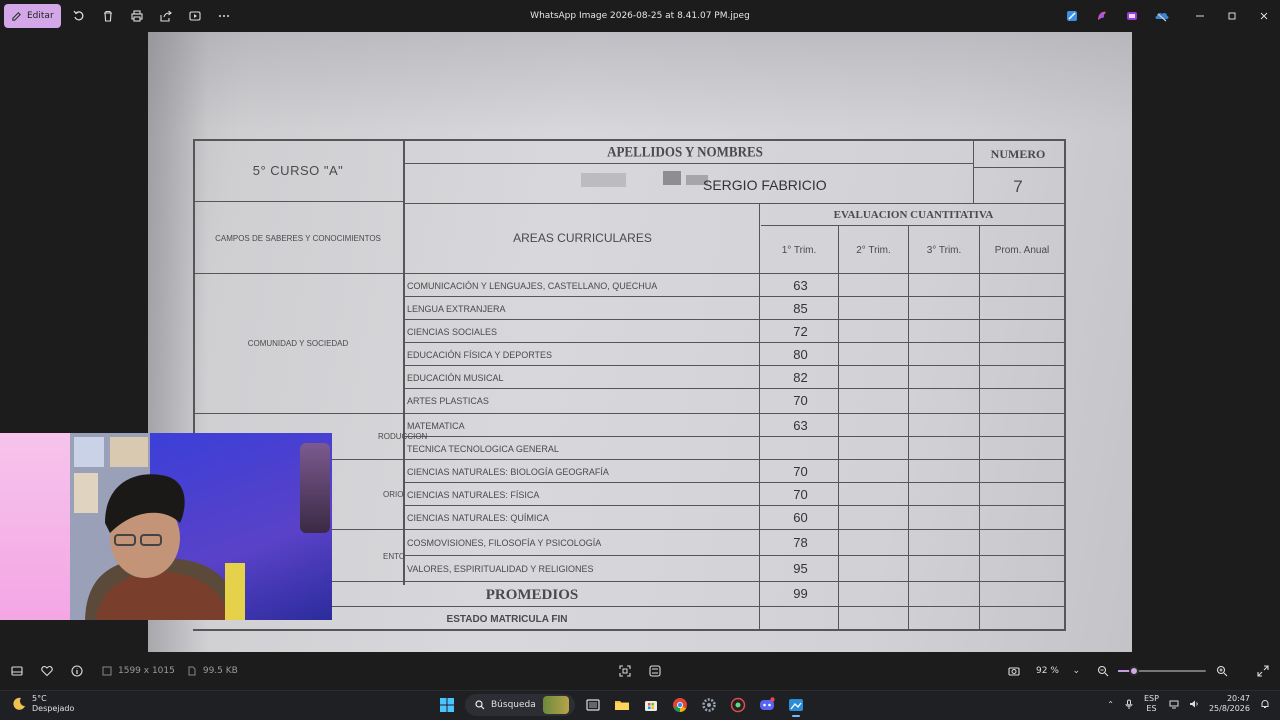  I want to click on adjust-button, so click(655, 671).